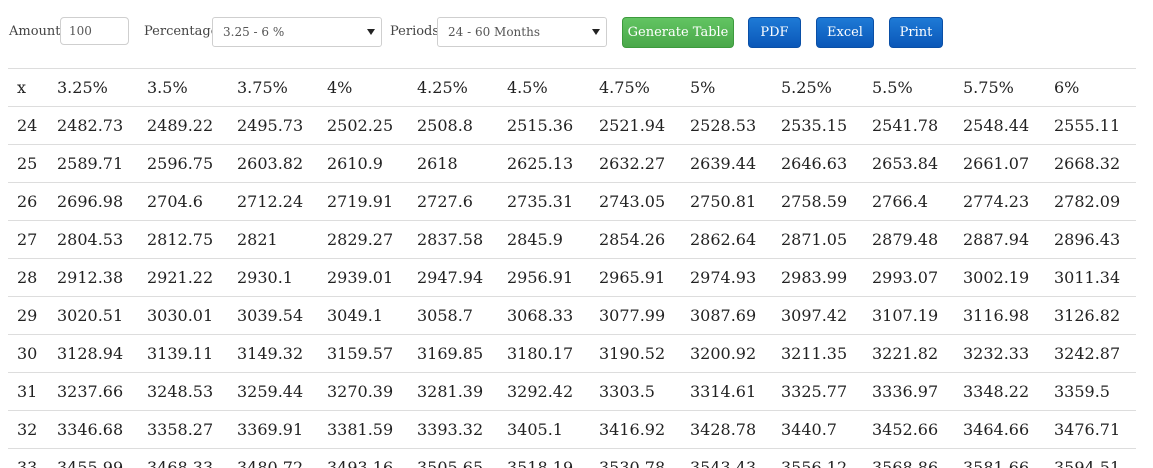  Describe the element at coordinates (28, 391) in the screenshot. I see `period-cell: 31` at that location.